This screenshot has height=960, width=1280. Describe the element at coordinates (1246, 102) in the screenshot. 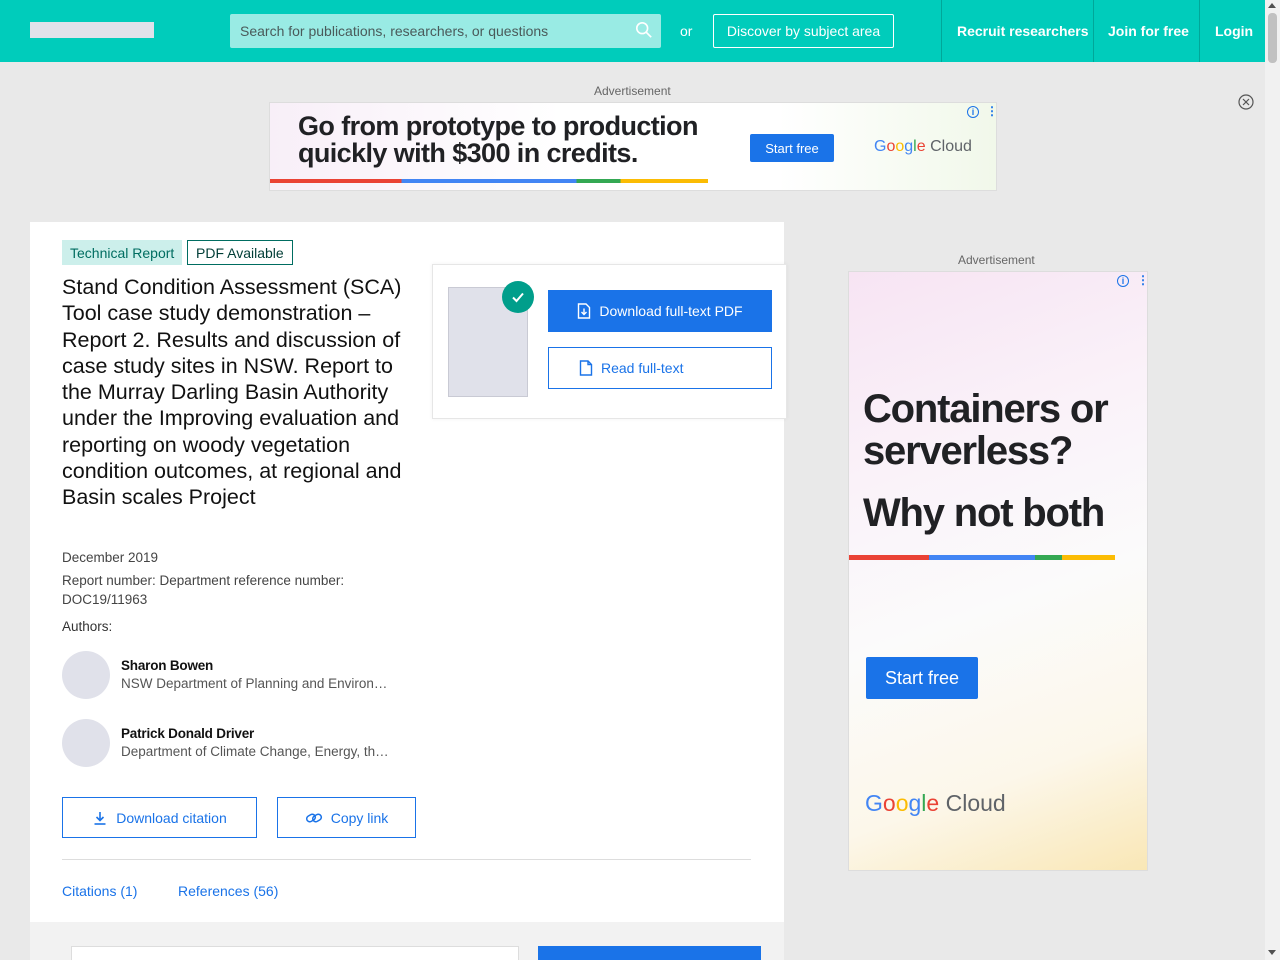

I see `close-ad-icon` at that location.